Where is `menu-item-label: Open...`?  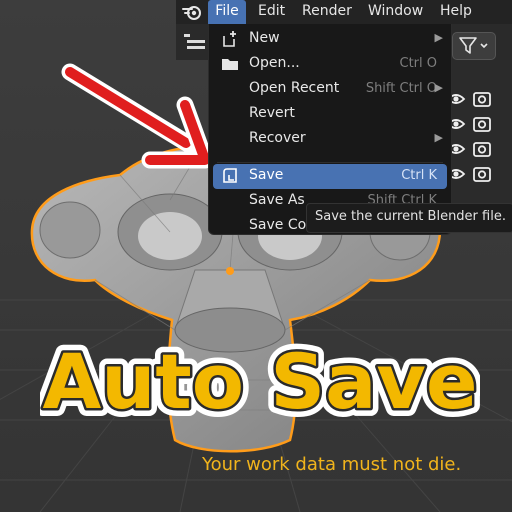
menu-item-label: Open... is located at coordinates (274, 63).